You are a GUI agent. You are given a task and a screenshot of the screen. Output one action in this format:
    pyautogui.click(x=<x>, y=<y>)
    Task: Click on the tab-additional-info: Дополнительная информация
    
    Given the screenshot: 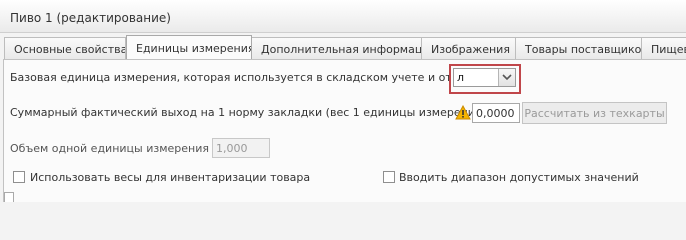 What is the action you would take?
    pyautogui.click(x=336, y=48)
    